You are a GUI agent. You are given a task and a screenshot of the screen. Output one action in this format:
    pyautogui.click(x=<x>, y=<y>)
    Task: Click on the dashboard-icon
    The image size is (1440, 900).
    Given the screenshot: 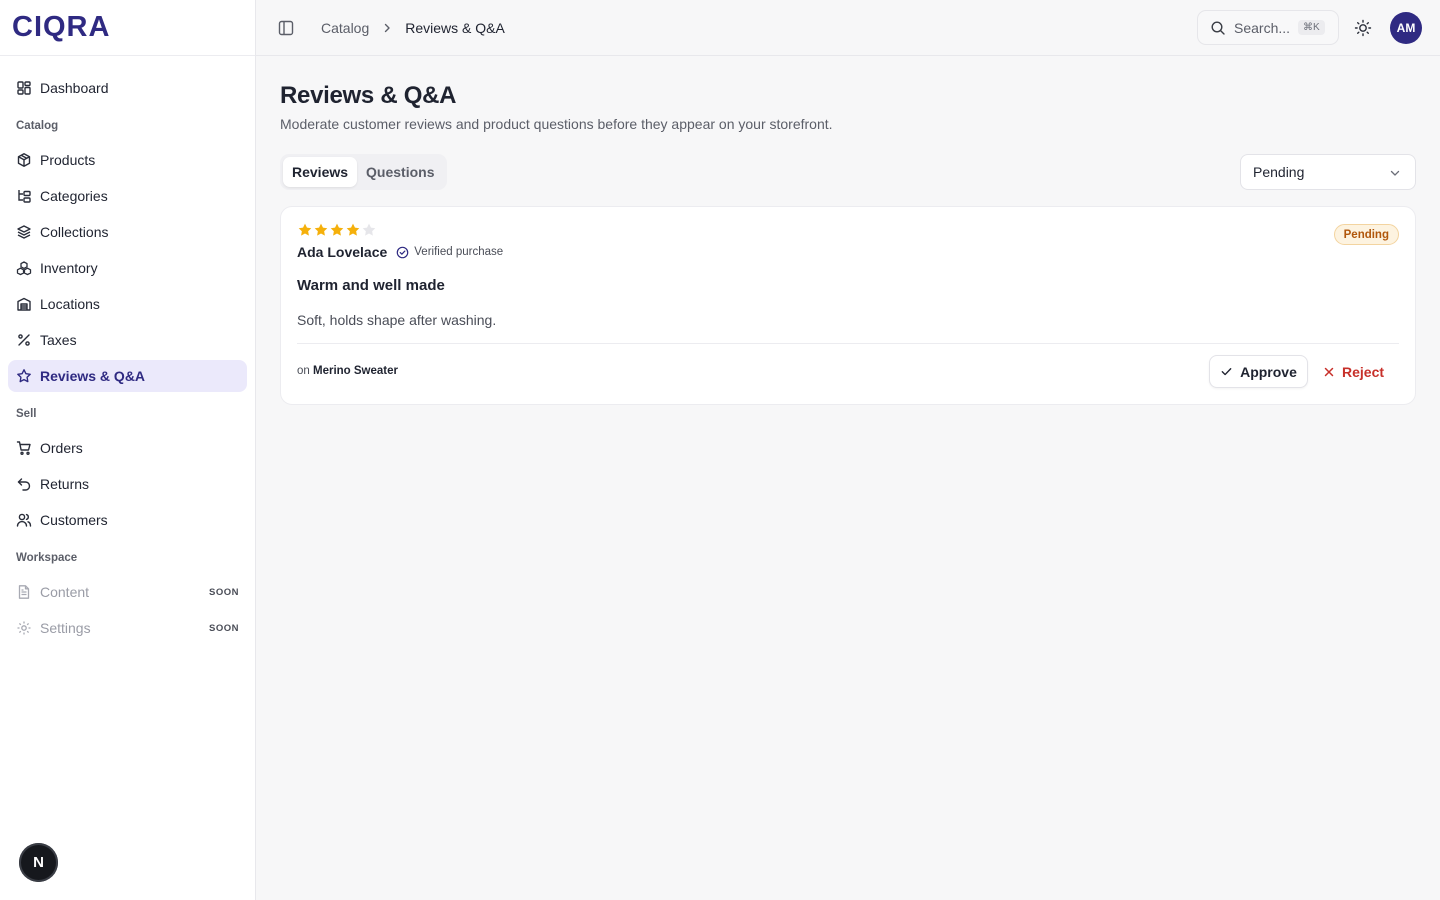 What is the action you would take?
    pyautogui.click(x=24, y=88)
    